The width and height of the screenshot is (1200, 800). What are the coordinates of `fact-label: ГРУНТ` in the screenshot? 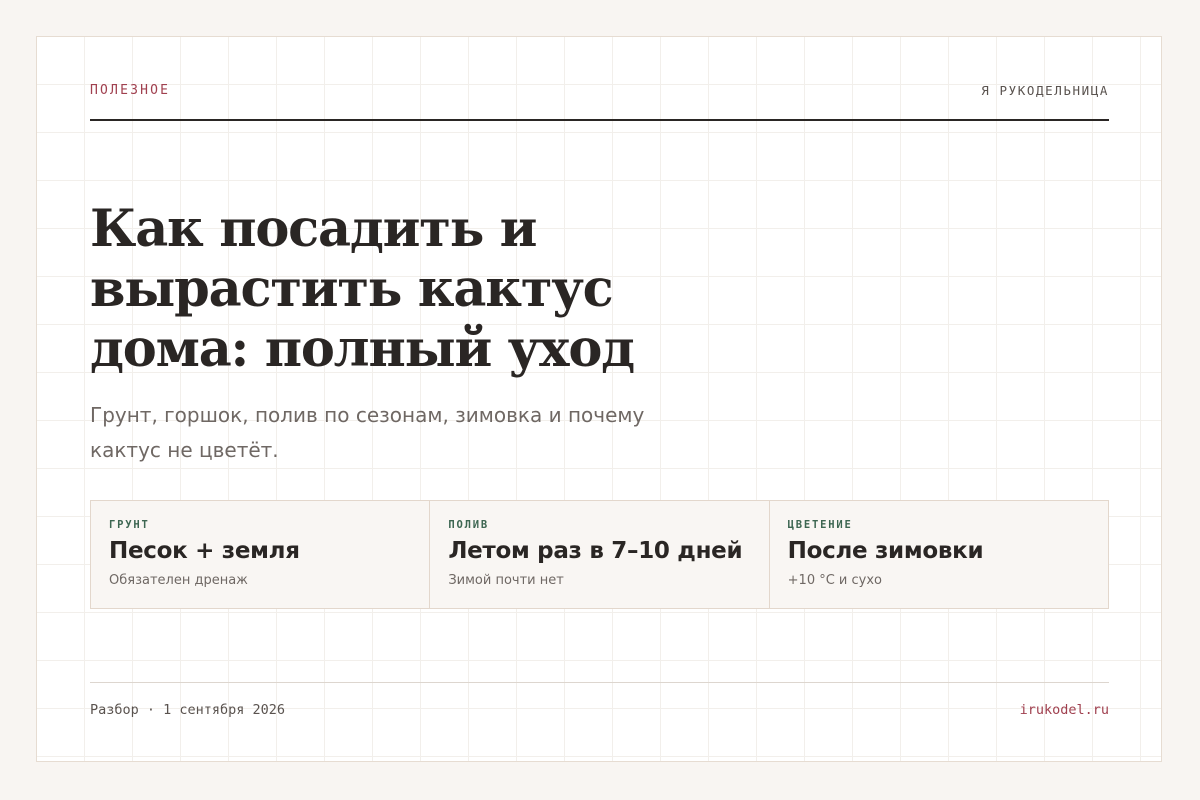 It's located at (129, 525).